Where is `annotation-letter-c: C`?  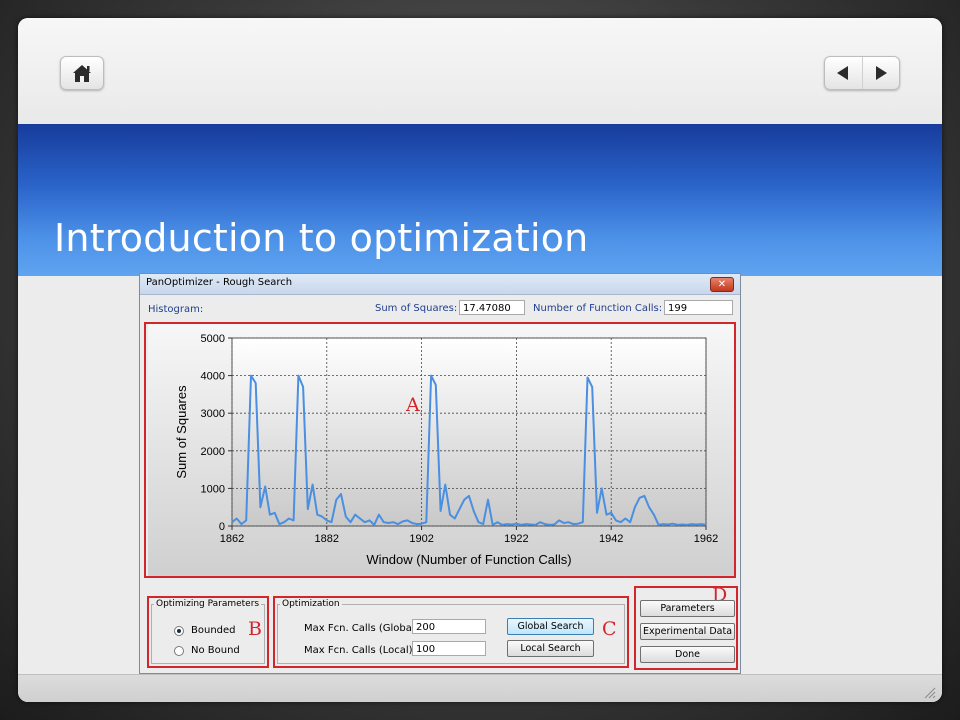 annotation-letter-c: C is located at coordinates (609, 629).